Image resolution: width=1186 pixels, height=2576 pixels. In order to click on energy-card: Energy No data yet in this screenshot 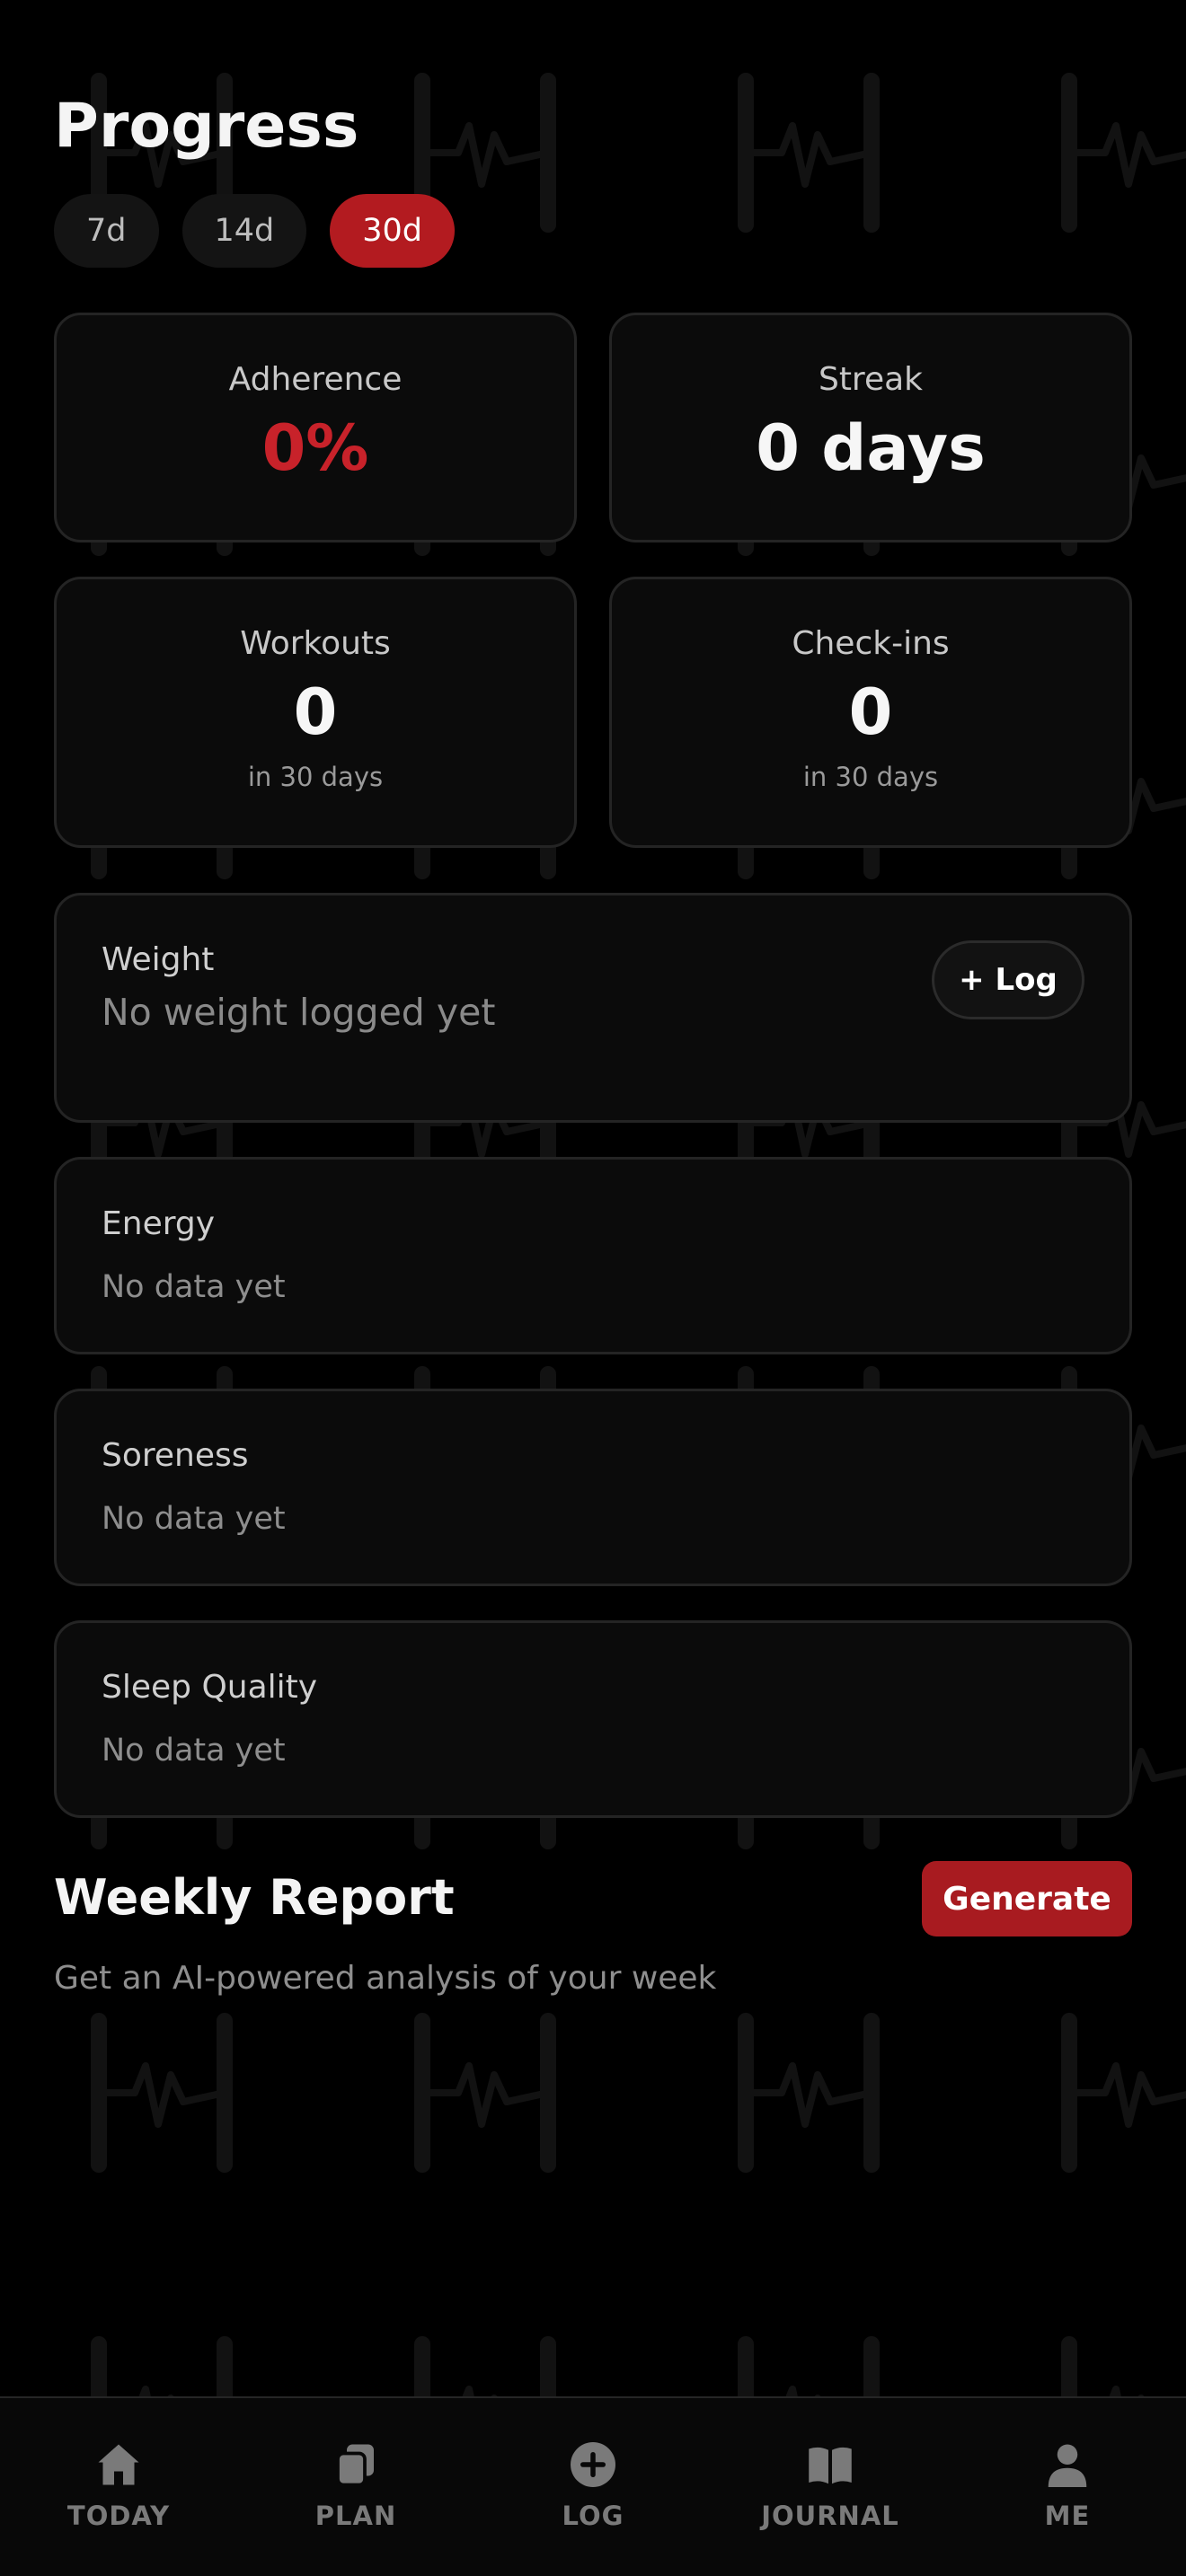, I will do `click(593, 1255)`.